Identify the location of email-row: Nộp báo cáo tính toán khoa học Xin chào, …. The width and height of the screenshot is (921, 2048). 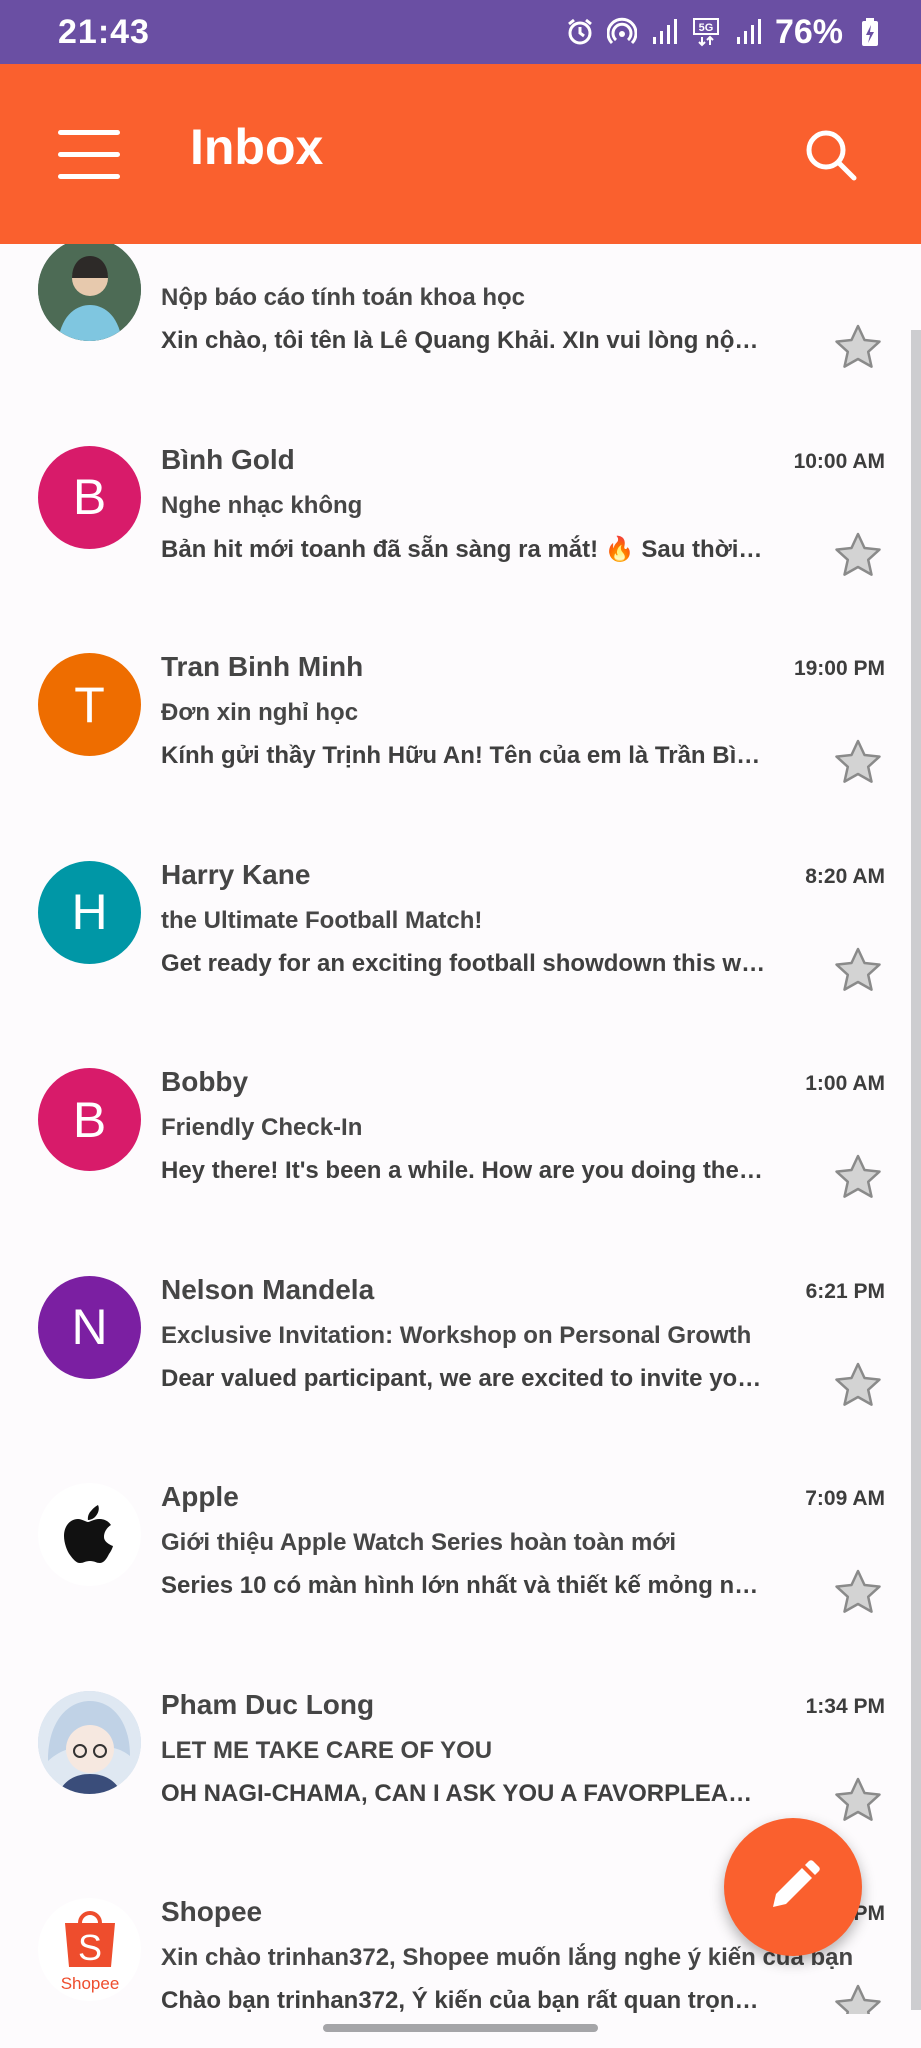
(452, 344).